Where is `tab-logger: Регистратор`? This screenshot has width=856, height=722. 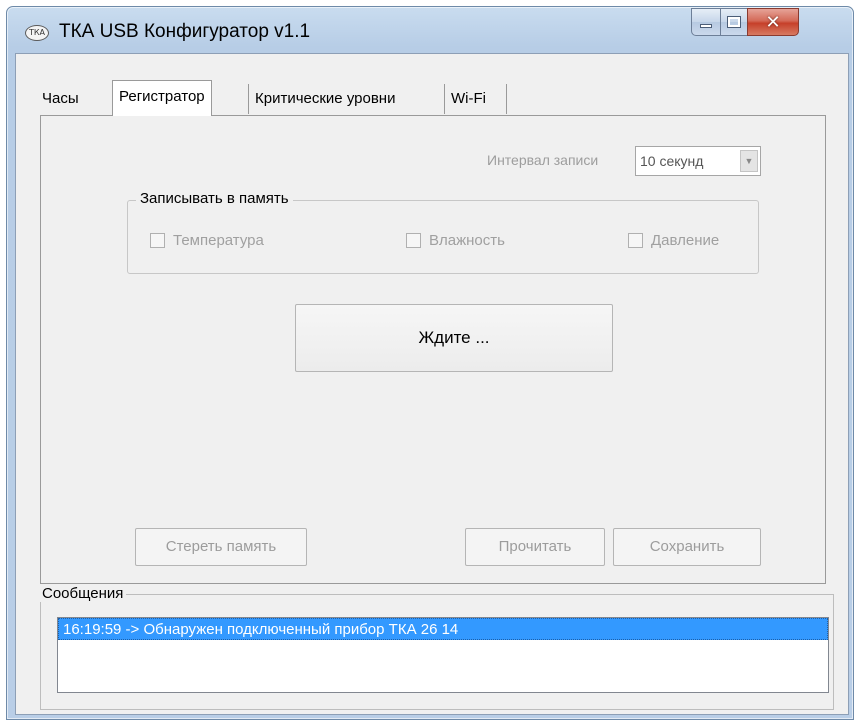 tab-logger: Регистратор is located at coordinates (162, 98).